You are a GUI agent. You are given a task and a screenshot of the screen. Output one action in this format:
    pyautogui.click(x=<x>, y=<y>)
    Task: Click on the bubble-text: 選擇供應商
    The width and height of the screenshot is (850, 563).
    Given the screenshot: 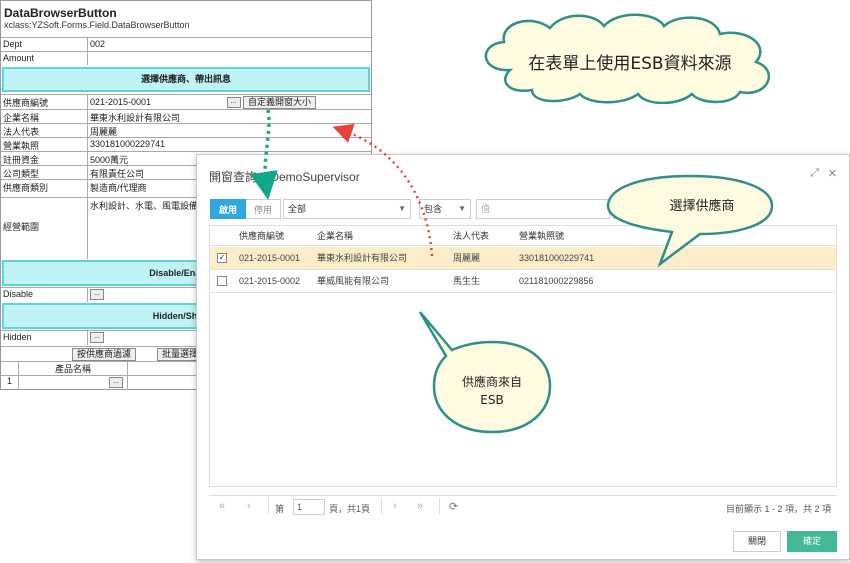 What is the action you would take?
    pyautogui.click(x=701, y=206)
    